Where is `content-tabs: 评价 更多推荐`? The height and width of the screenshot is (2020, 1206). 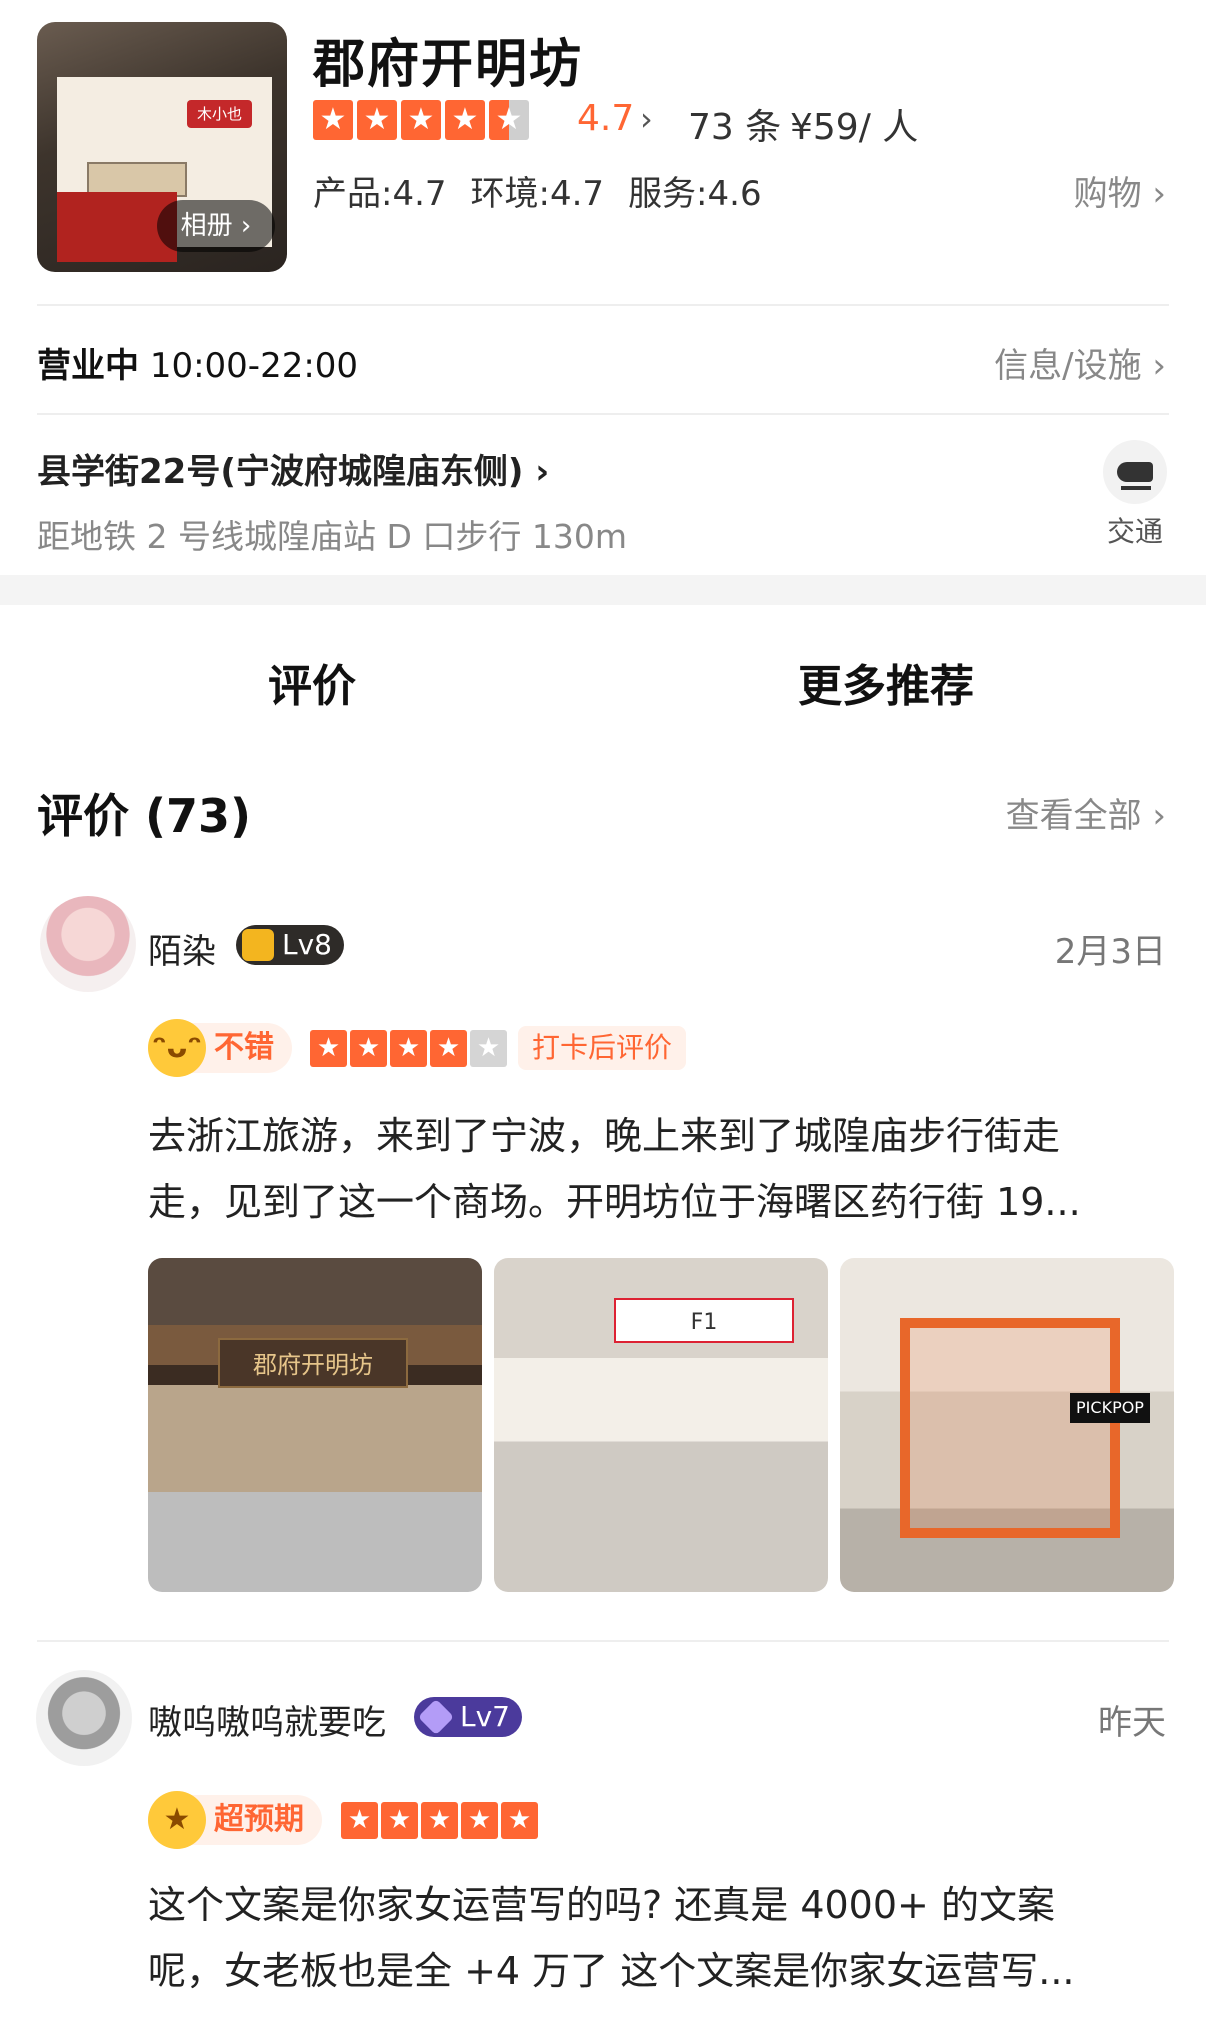 content-tabs: 评价 更多推荐 is located at coordinates (603, 680).